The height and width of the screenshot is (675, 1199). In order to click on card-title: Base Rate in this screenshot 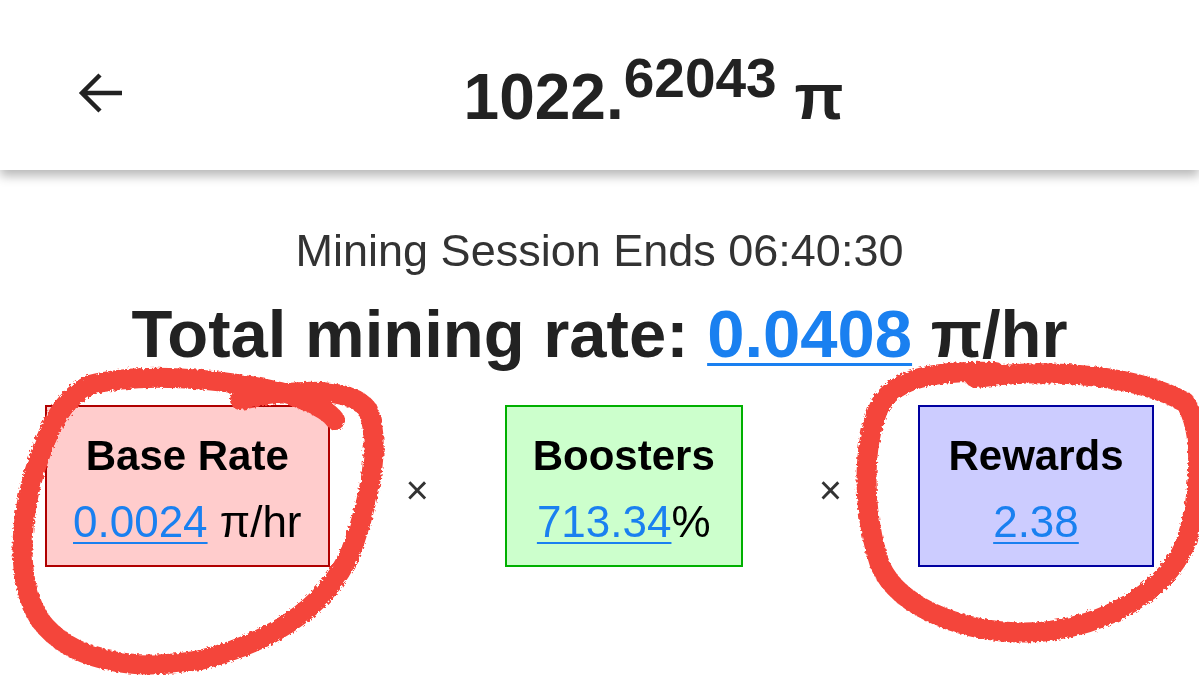, I will do `click(187, 456)`.